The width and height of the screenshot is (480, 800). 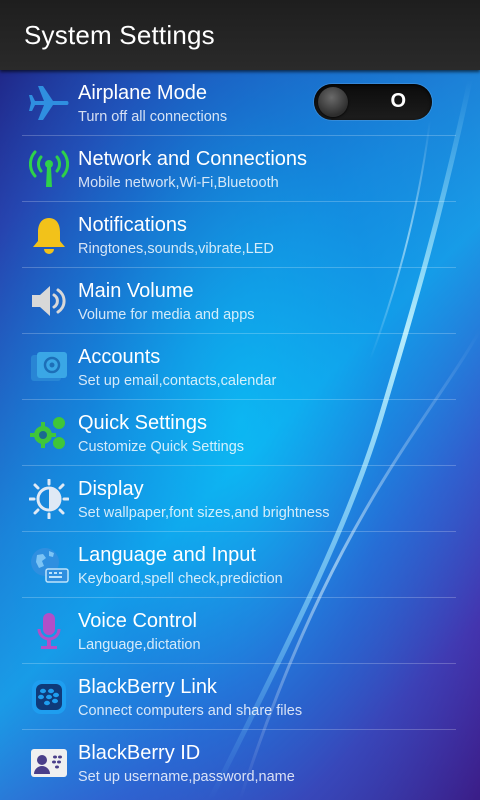 I want to click on id-card-icon, so click(x=49, y=763).